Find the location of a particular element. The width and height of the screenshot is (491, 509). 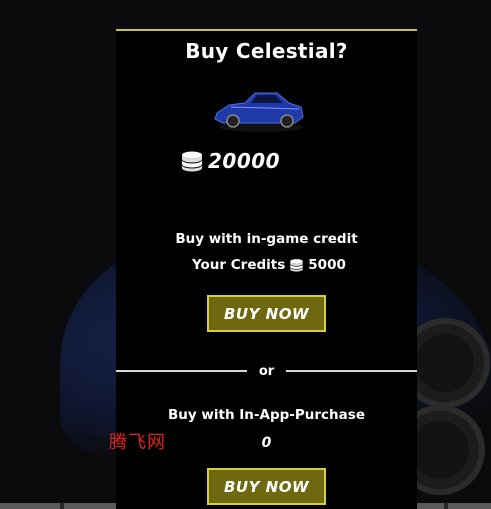

your-credits-row: Your Credits 5000 is located at coordinates (269, 265).